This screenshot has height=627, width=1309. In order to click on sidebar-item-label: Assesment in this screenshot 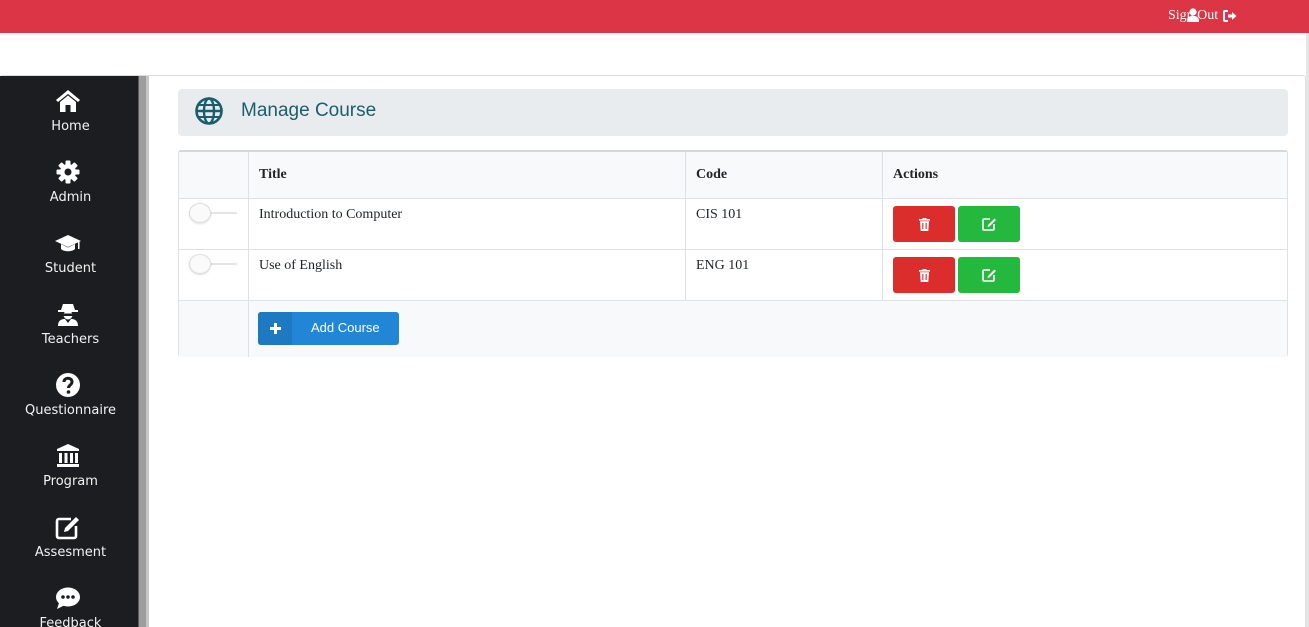, I will do `click(70, 552)`.